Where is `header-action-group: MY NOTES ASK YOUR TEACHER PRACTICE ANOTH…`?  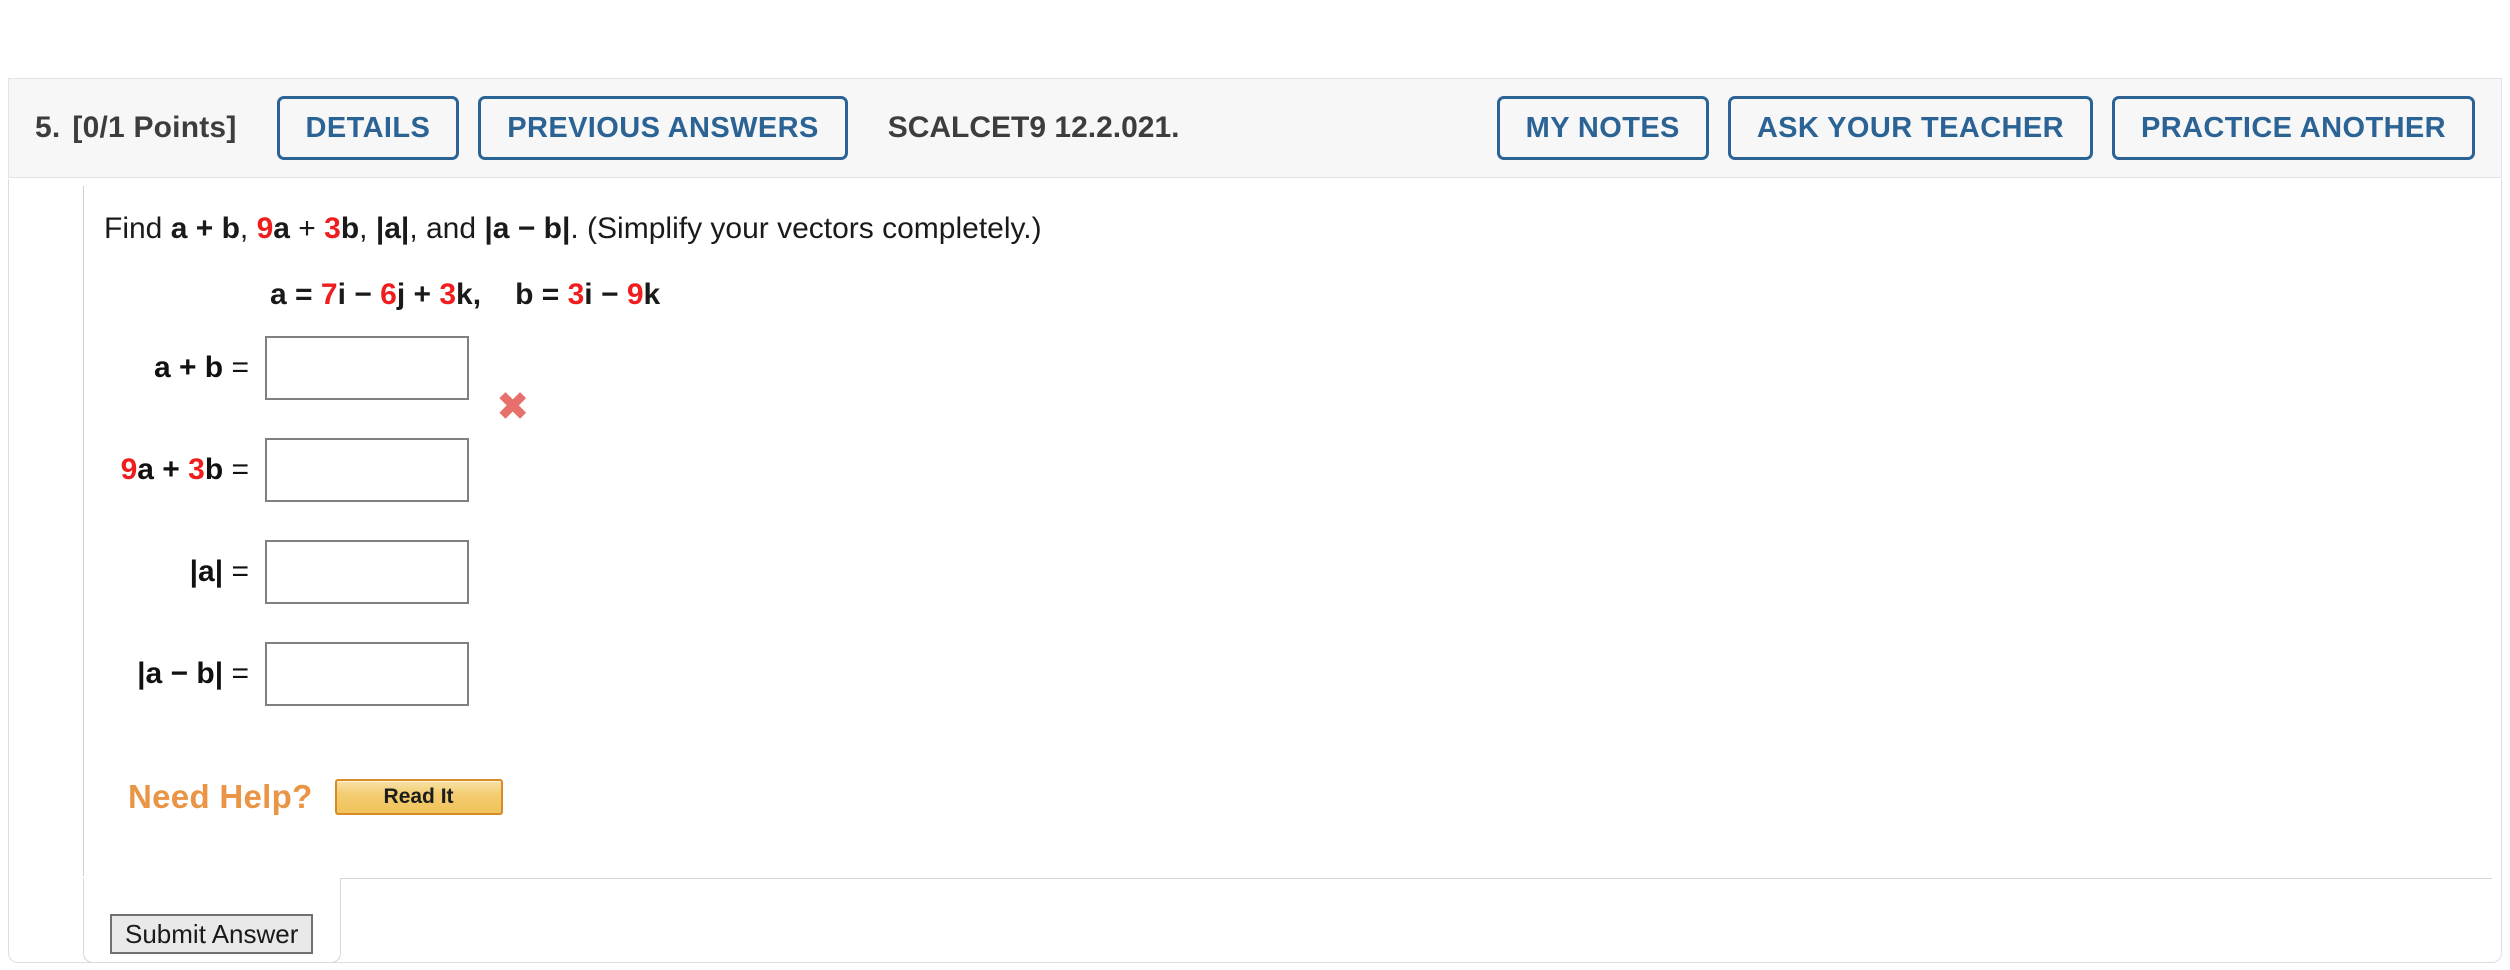
header-action-group: MY NOTES ASK YOUR TEACHER PRACTICE ANOTH… is located at coordinates (1985, 128).